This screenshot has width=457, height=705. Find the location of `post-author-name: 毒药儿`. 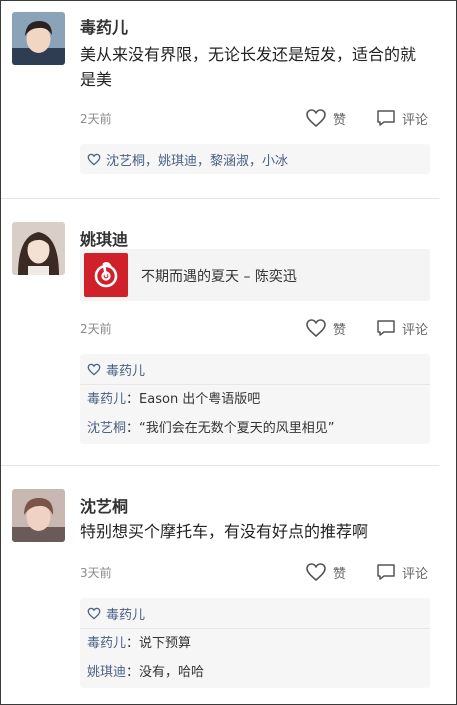

post-author-name: 毒药儿 is located at coordinates (104, 26).